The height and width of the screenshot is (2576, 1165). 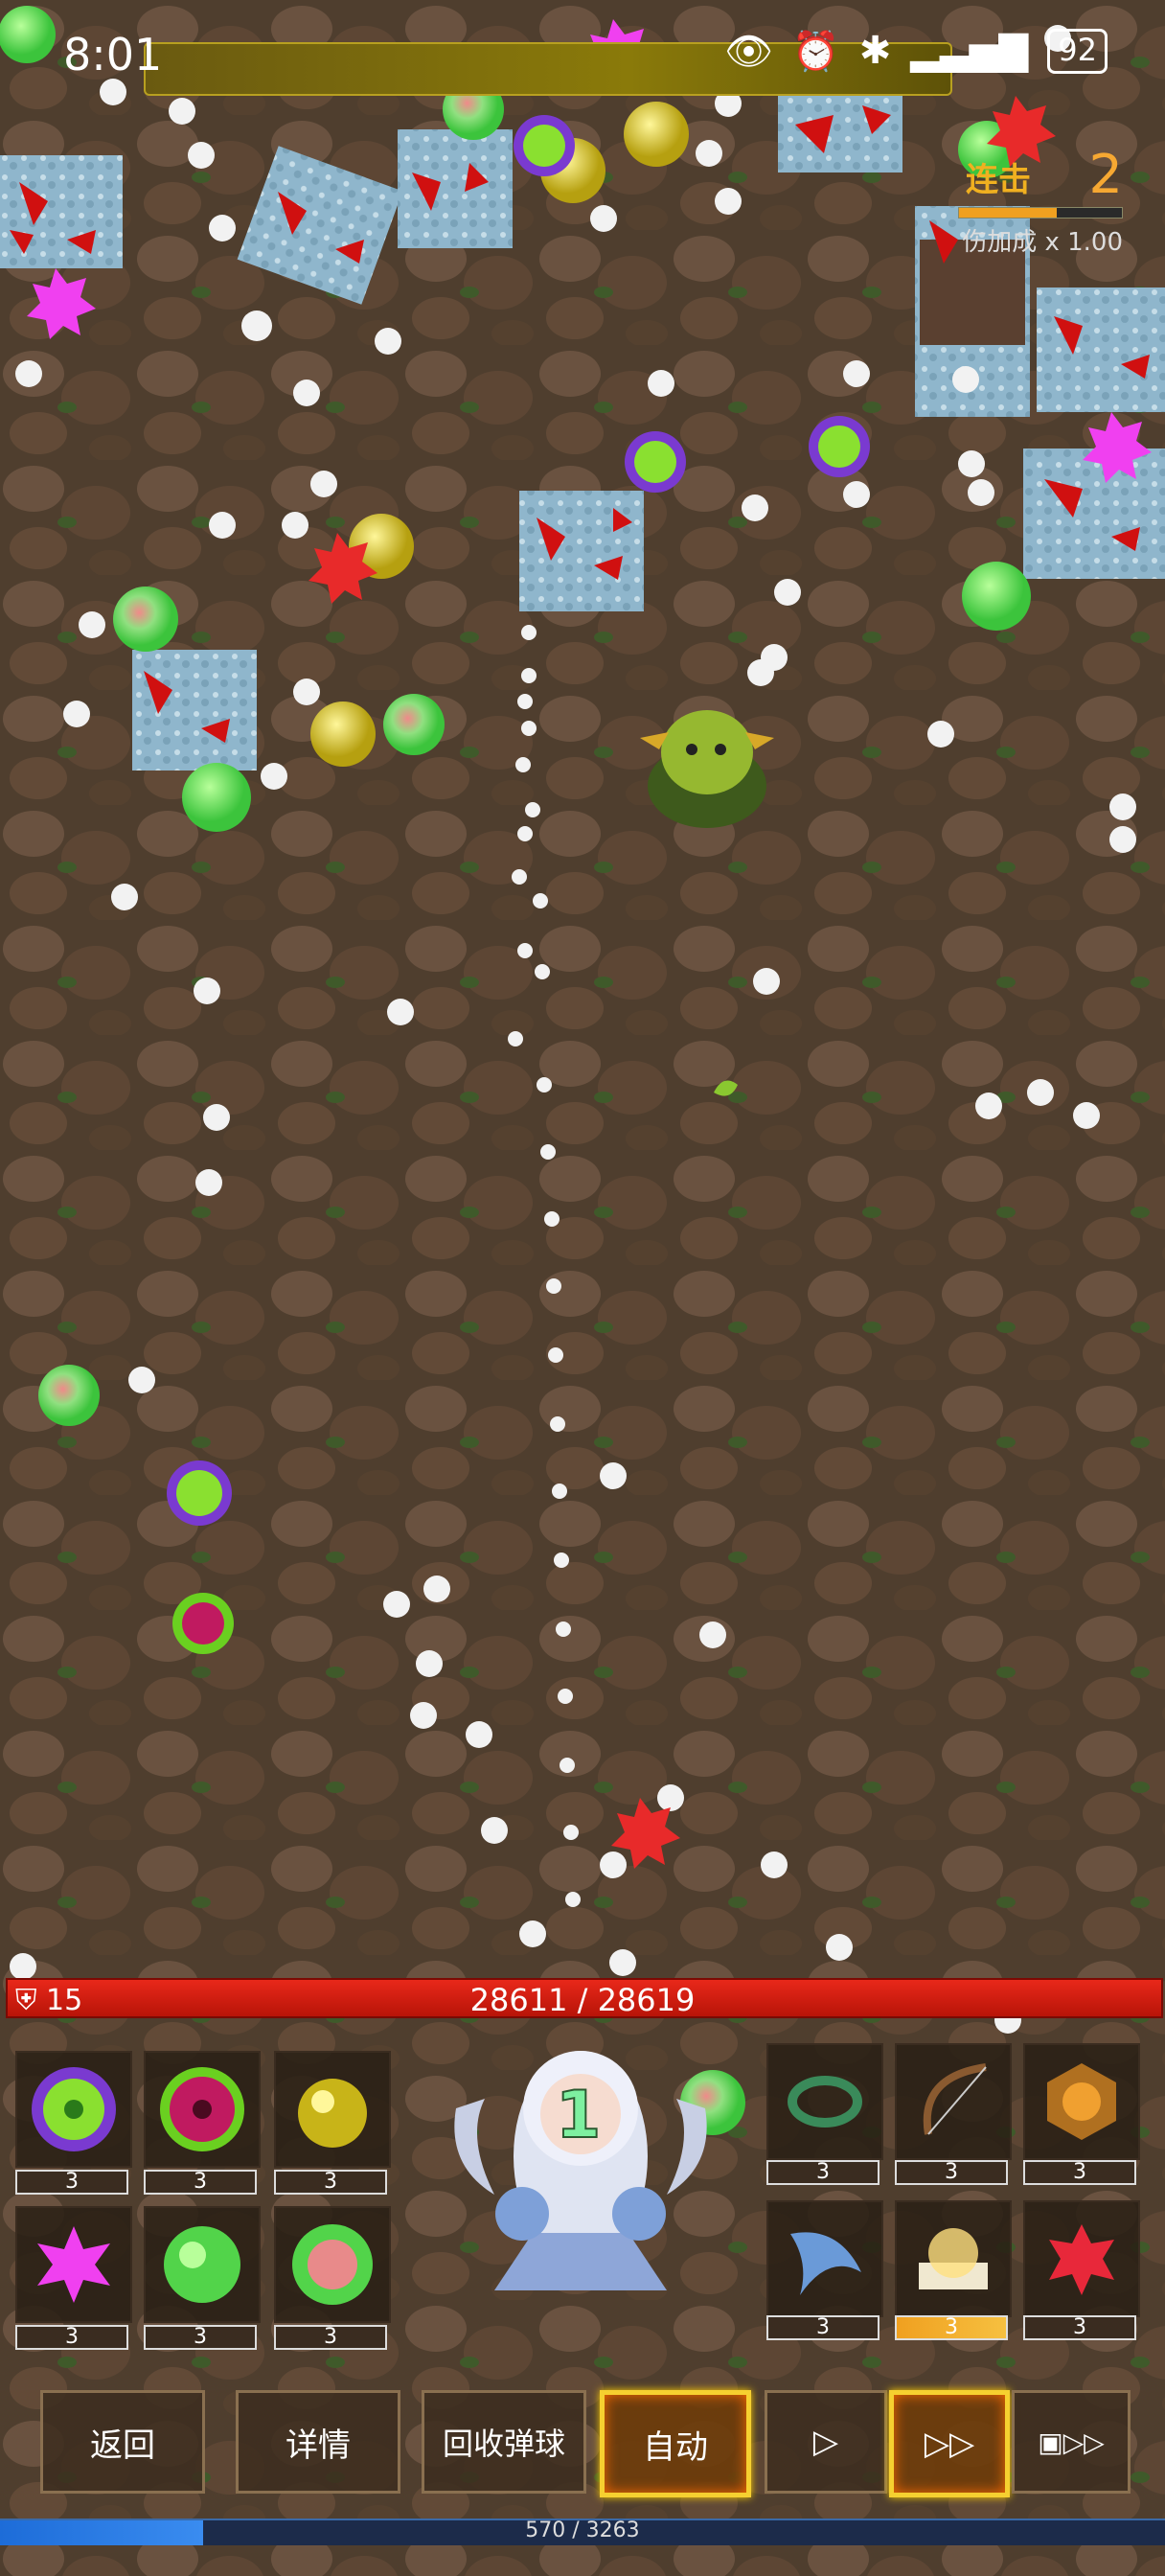 I want to click on battery-indicator: 92, so click(x=1077, y=51).